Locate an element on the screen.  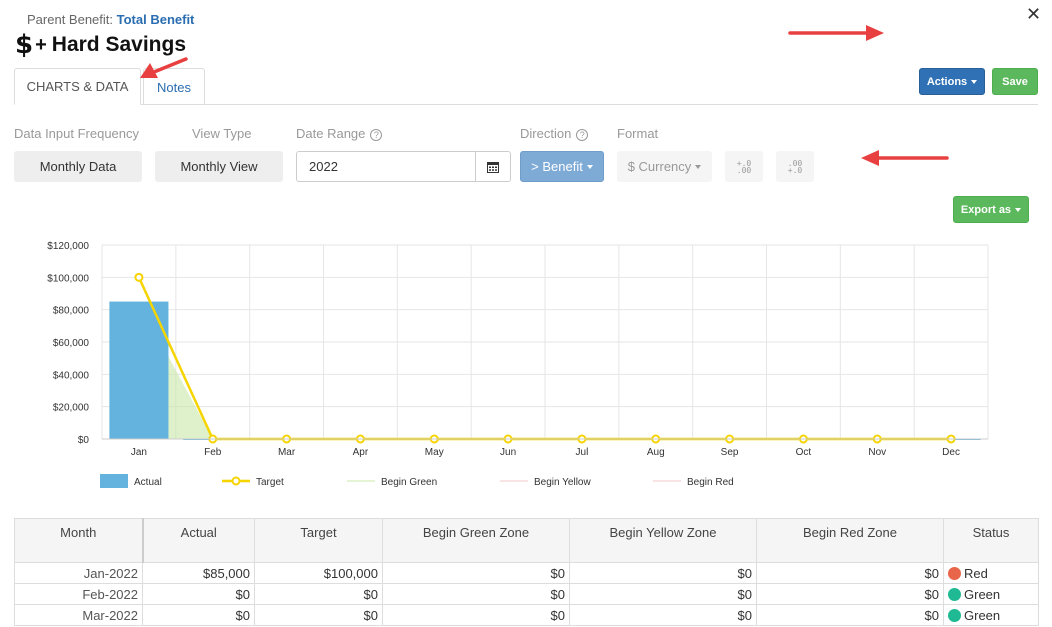
point-target is located at coordinates (139, 277).